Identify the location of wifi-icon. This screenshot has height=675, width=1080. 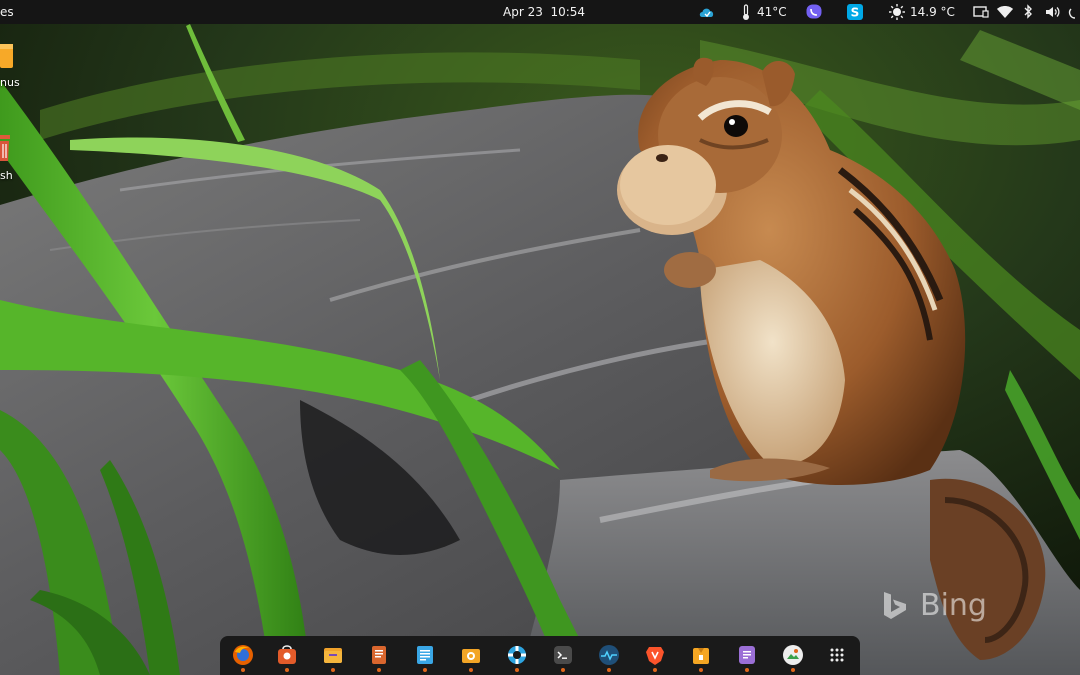
(1005, 12).